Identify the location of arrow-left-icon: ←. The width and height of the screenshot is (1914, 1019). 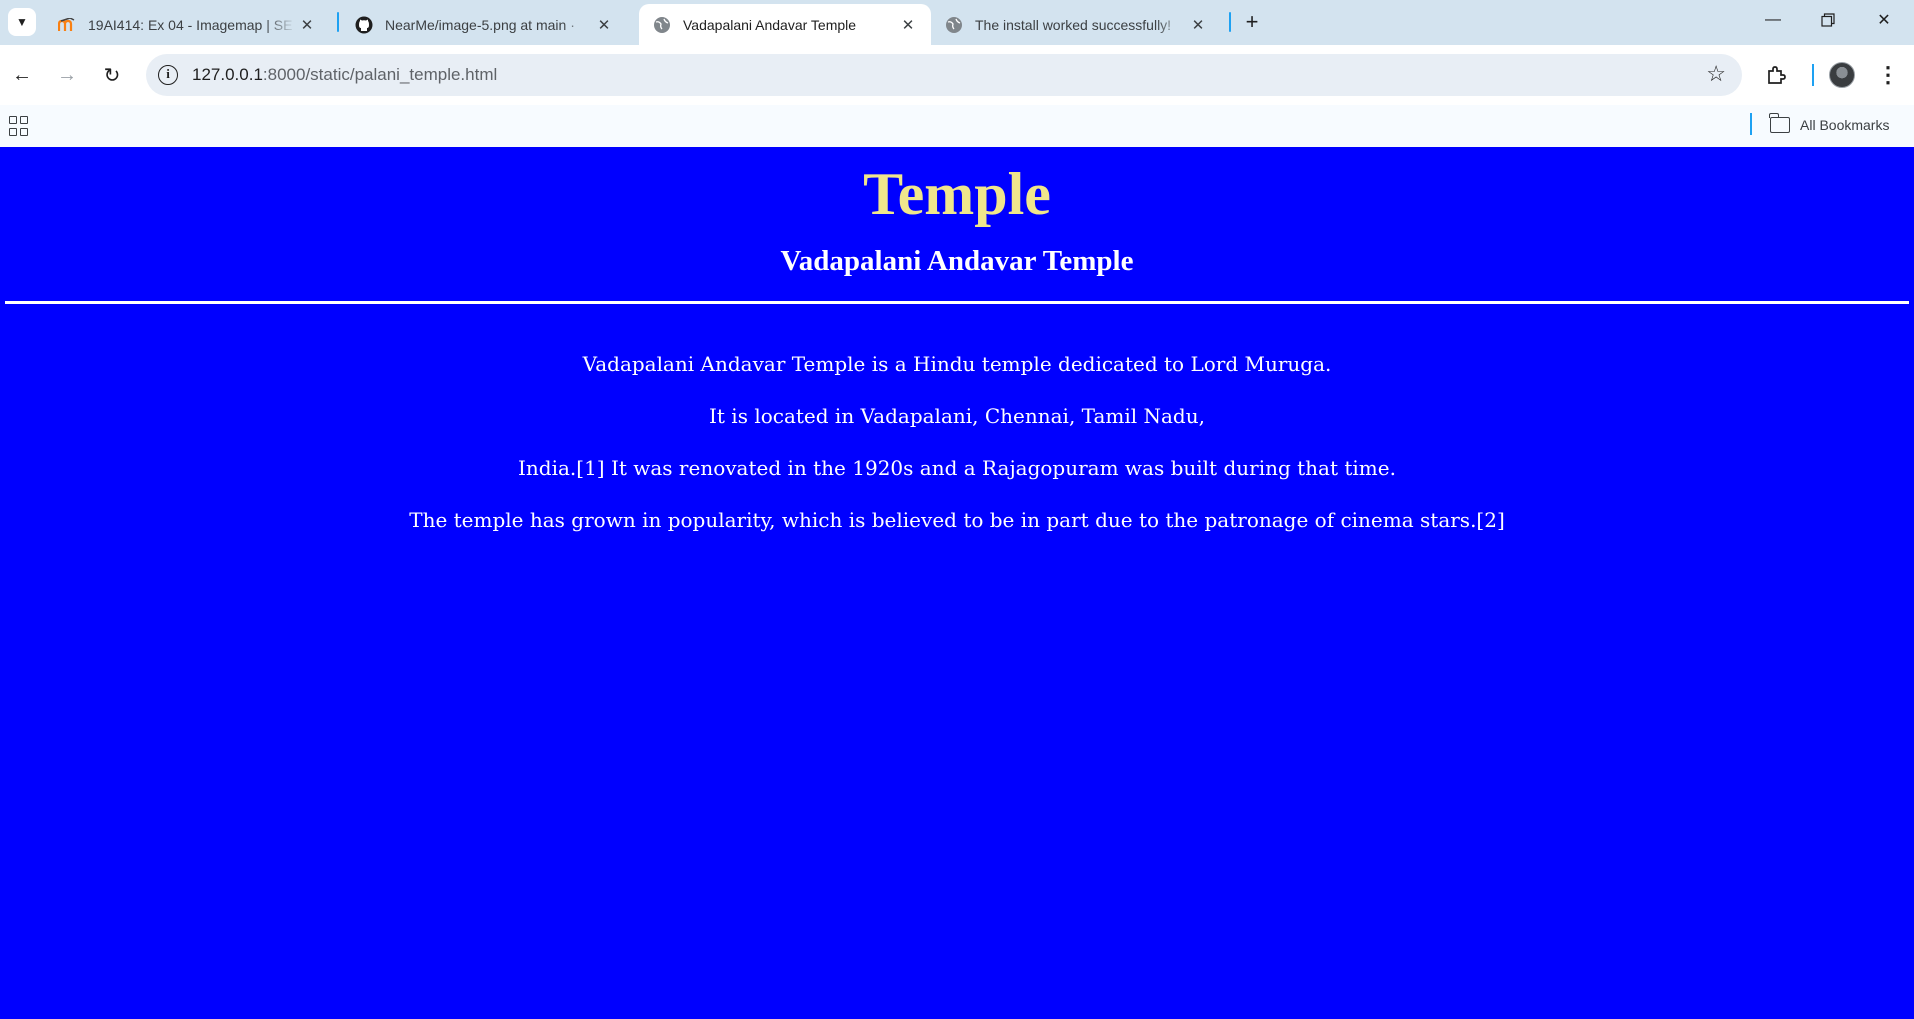
(22, 74).